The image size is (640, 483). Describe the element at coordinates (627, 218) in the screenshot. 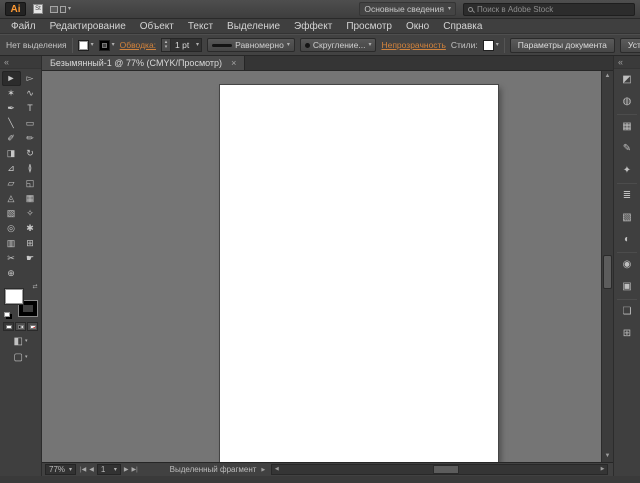

I see `gradient-panel-icon: ▧` at that location.